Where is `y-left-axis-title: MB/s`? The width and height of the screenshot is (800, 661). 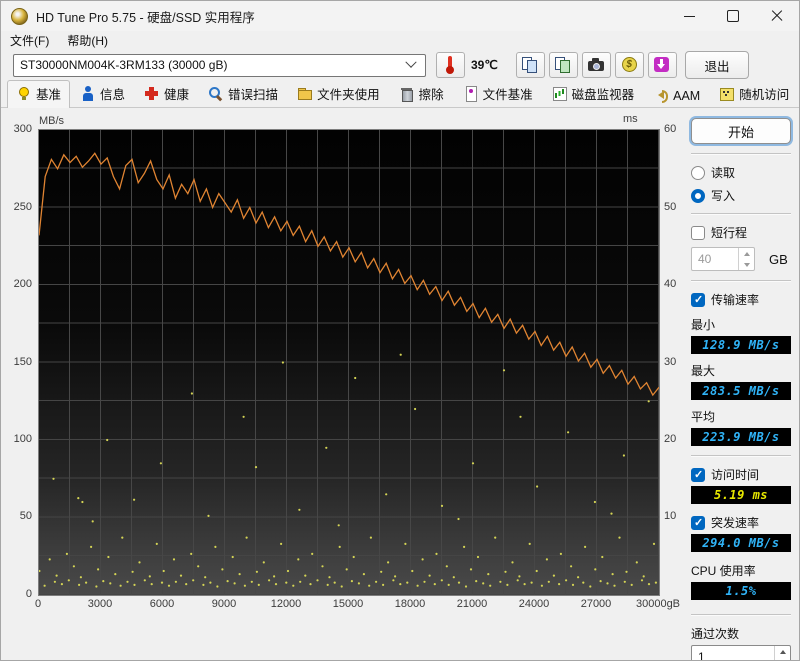
y-left-axis-title: MB/s is located at coordinates (52, 121).